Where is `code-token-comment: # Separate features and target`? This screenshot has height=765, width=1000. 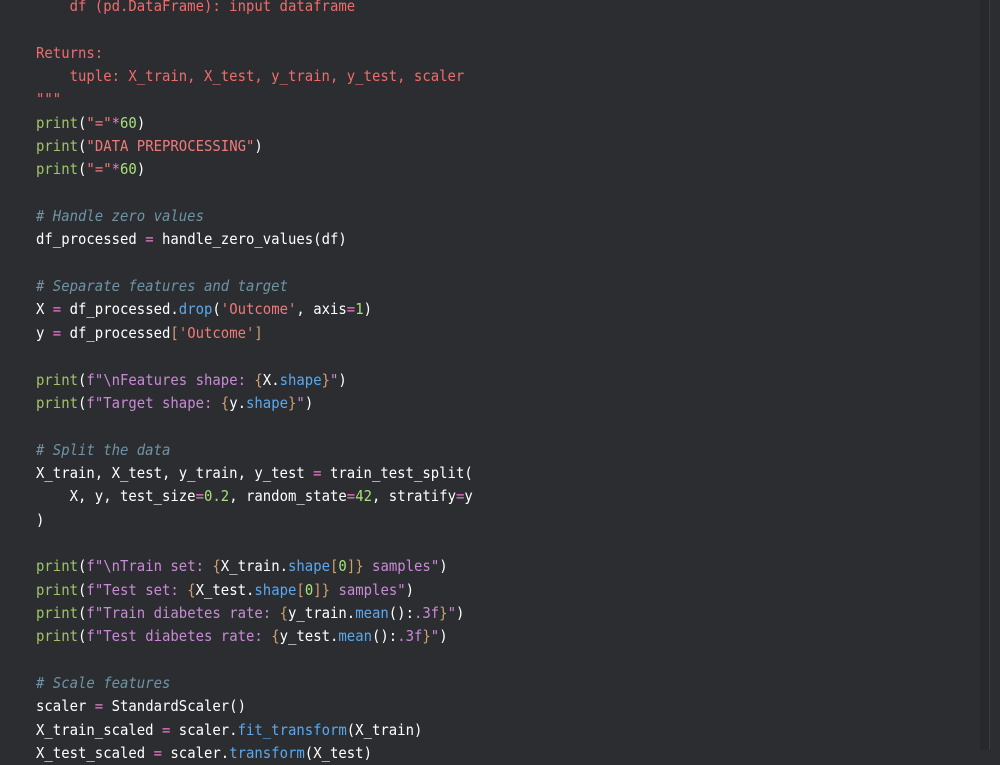 code-token-comment: # Separate features and target is located at coordinates (162, 286).